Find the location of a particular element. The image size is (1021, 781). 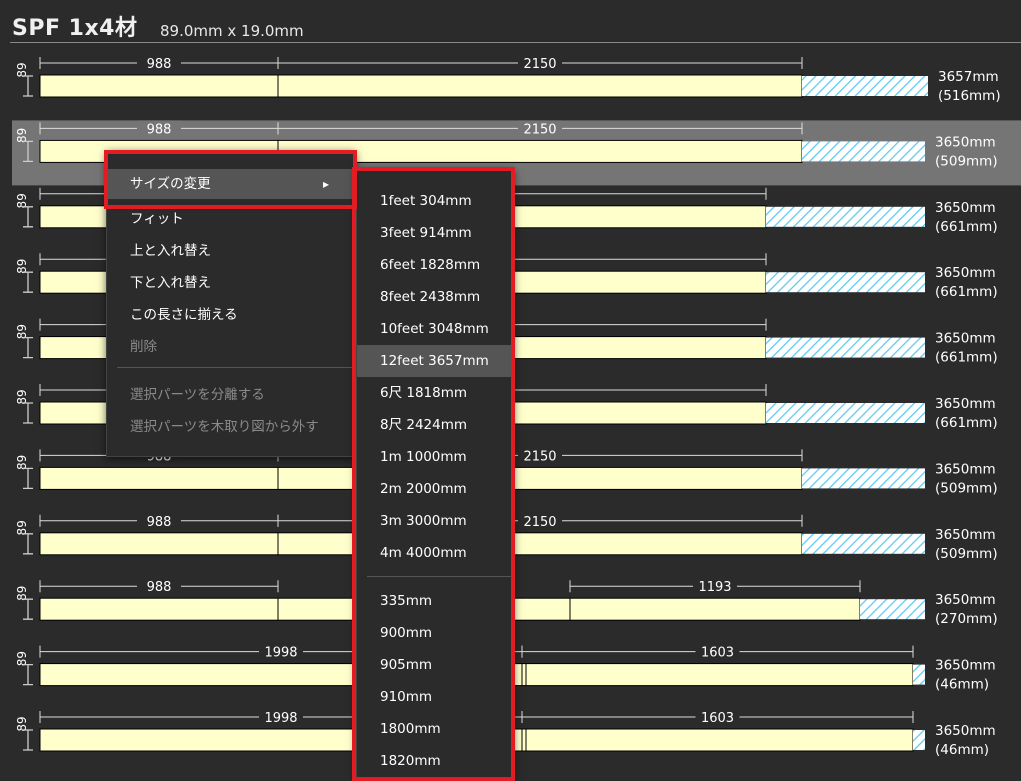

size-option: 12feet 3657mm is located at coordinates (435, 361).